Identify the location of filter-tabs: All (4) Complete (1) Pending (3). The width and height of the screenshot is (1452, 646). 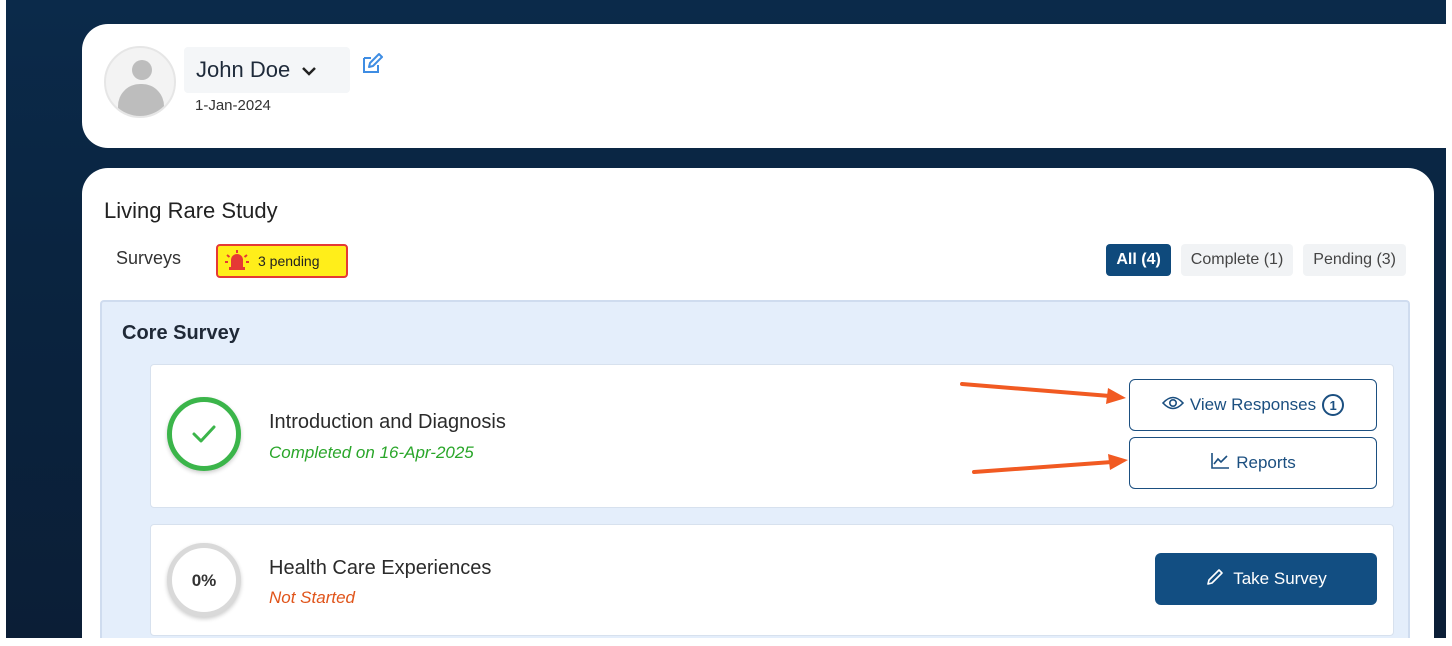
(1256, 260).